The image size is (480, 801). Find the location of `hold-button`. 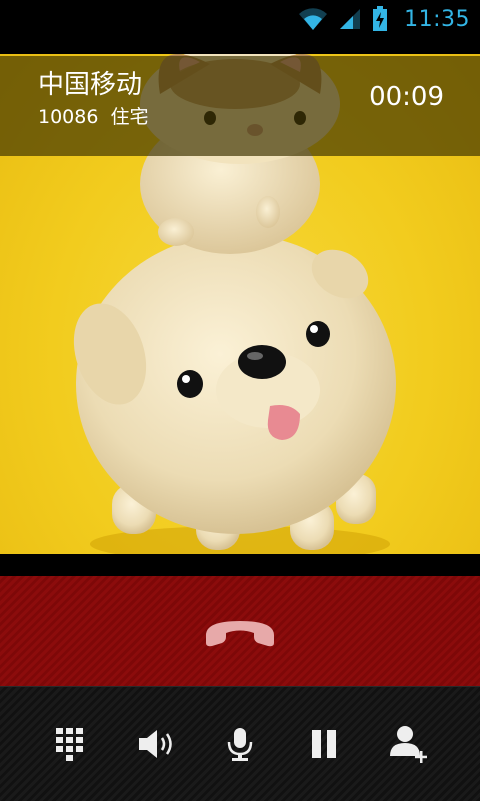

hold-button is located at coordinates (324, 744).